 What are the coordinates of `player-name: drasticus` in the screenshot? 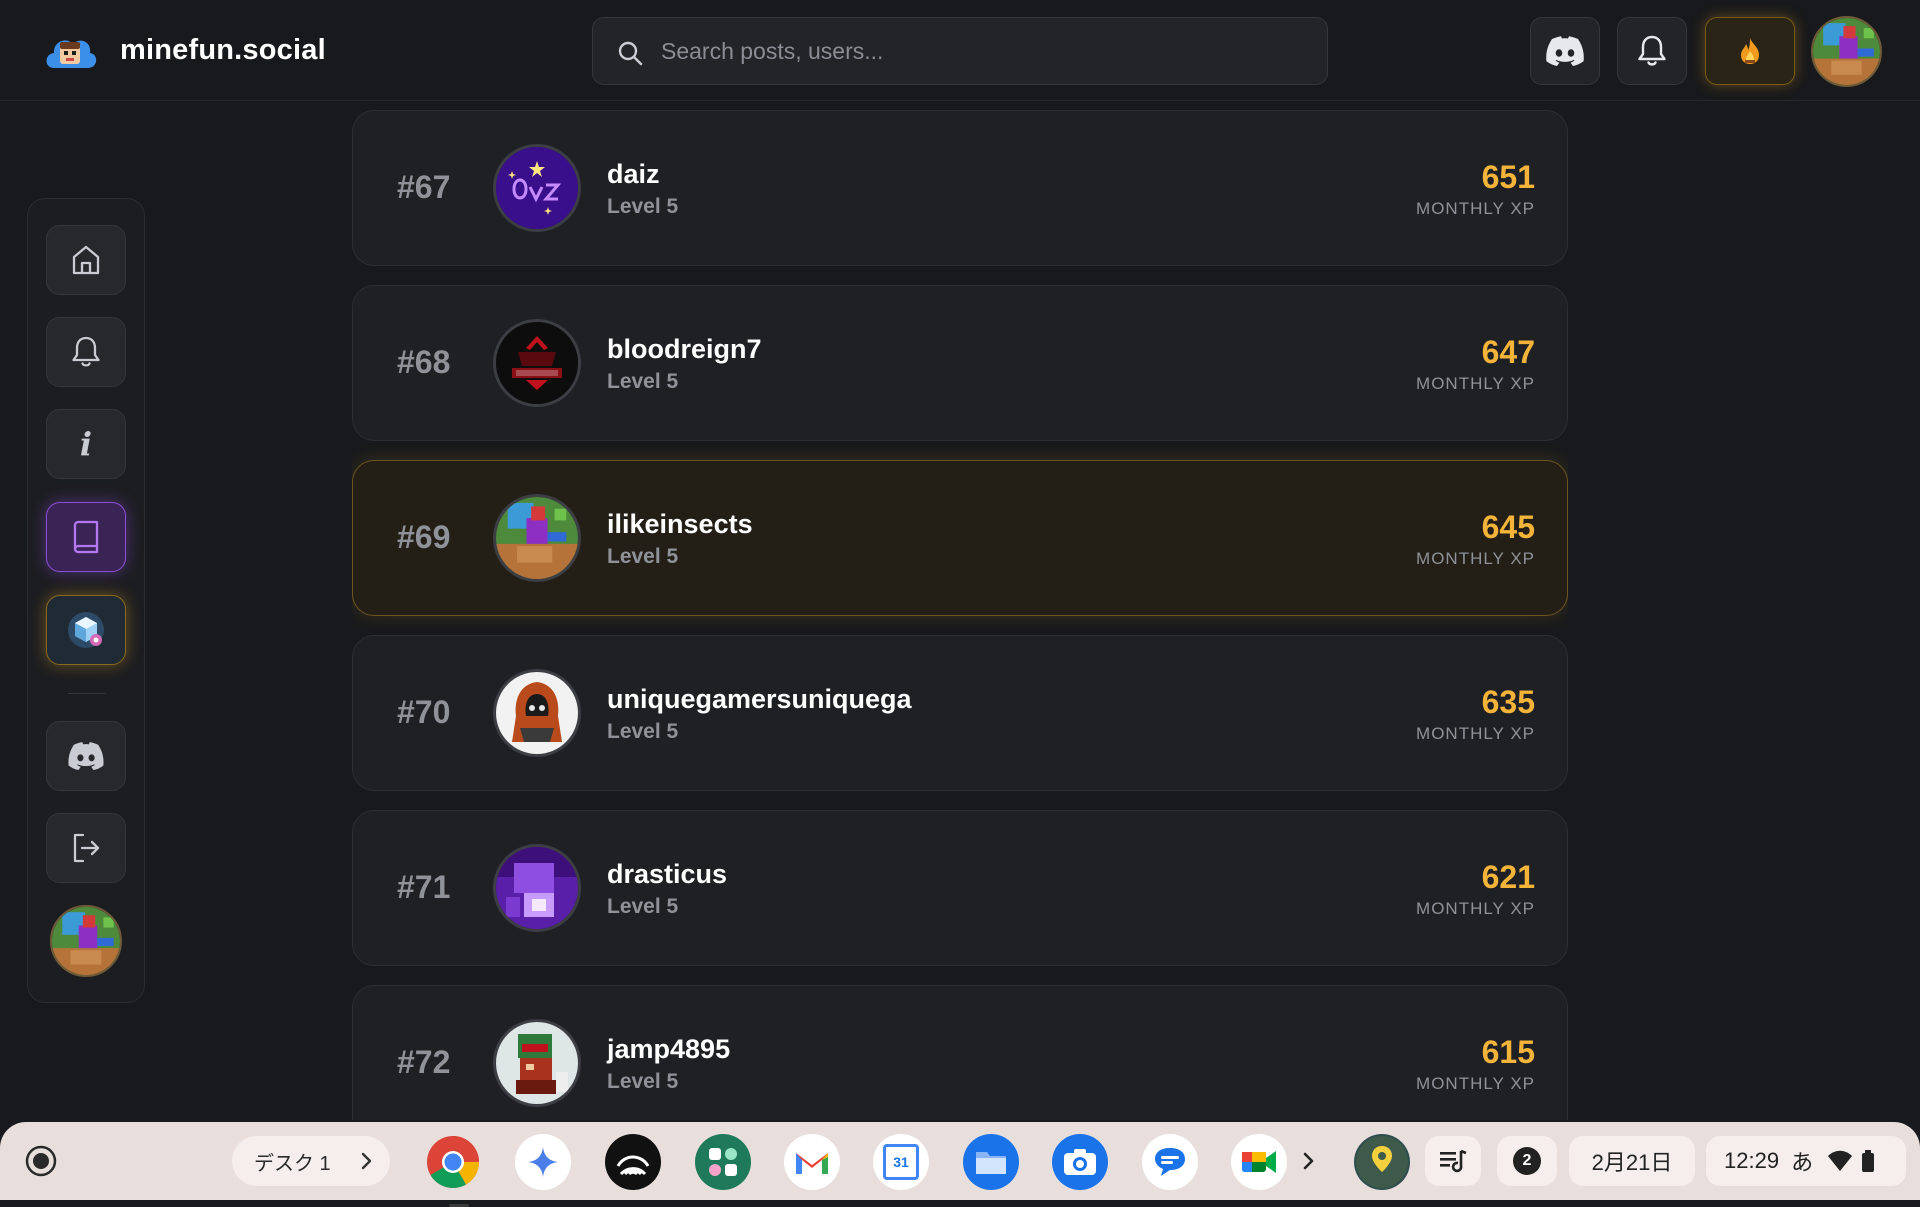 It's located at (667, 874).